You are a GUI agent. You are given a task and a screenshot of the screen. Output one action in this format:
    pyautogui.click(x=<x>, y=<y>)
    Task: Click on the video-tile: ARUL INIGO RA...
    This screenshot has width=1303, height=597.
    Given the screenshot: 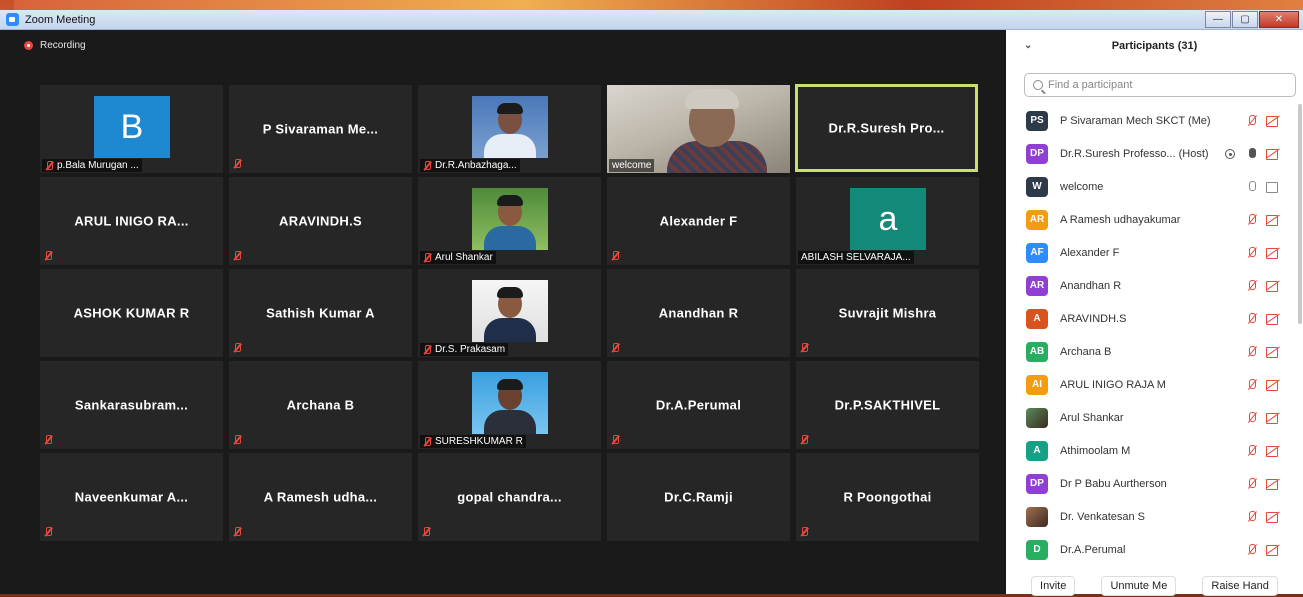 What is the action you would take?
    pyautogui.click(x=131, y=221)
    